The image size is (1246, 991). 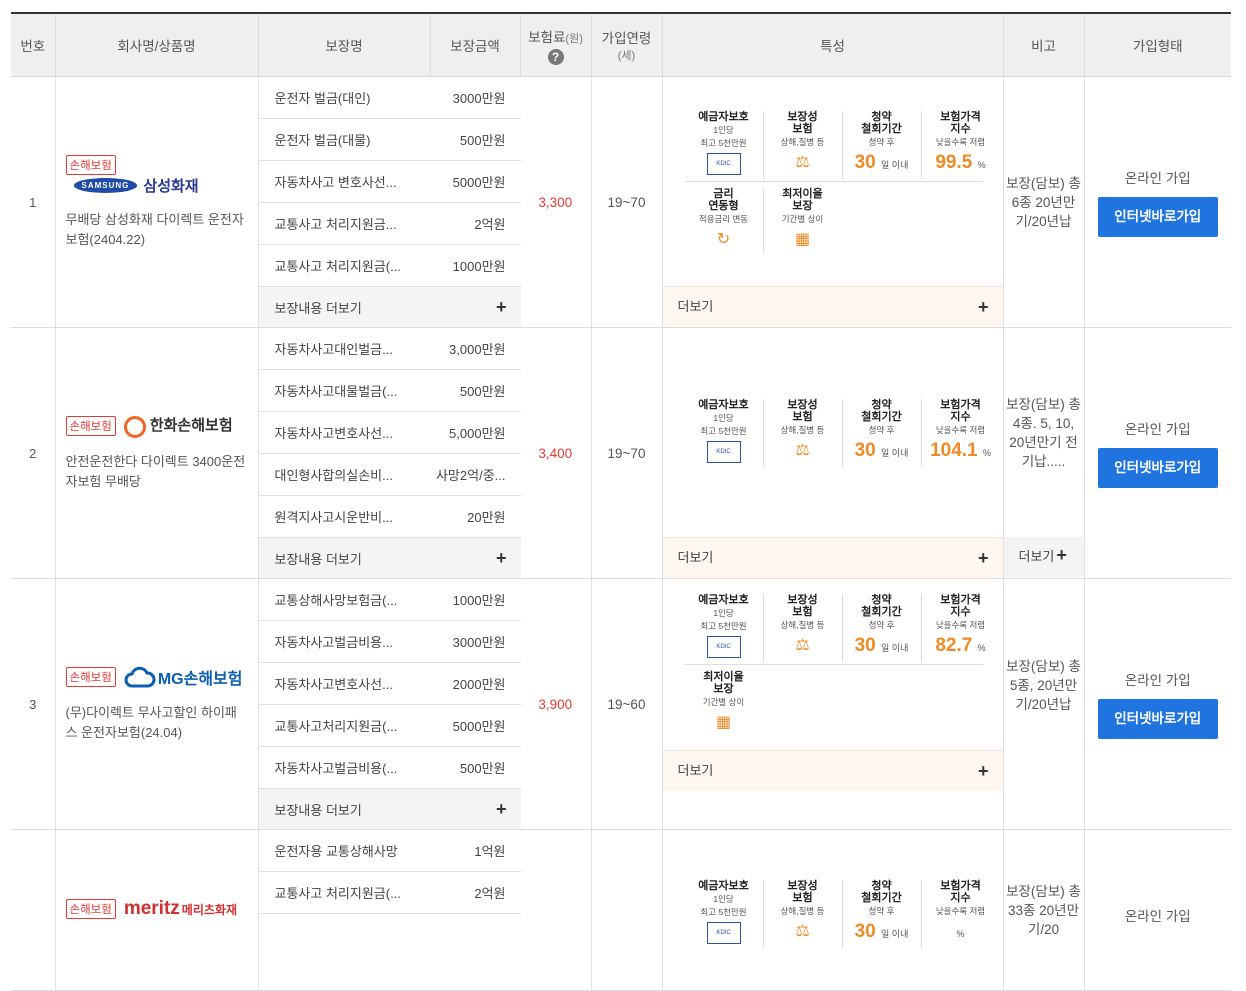 I want to click on premium: 3,400, so click(x=556, y=453).